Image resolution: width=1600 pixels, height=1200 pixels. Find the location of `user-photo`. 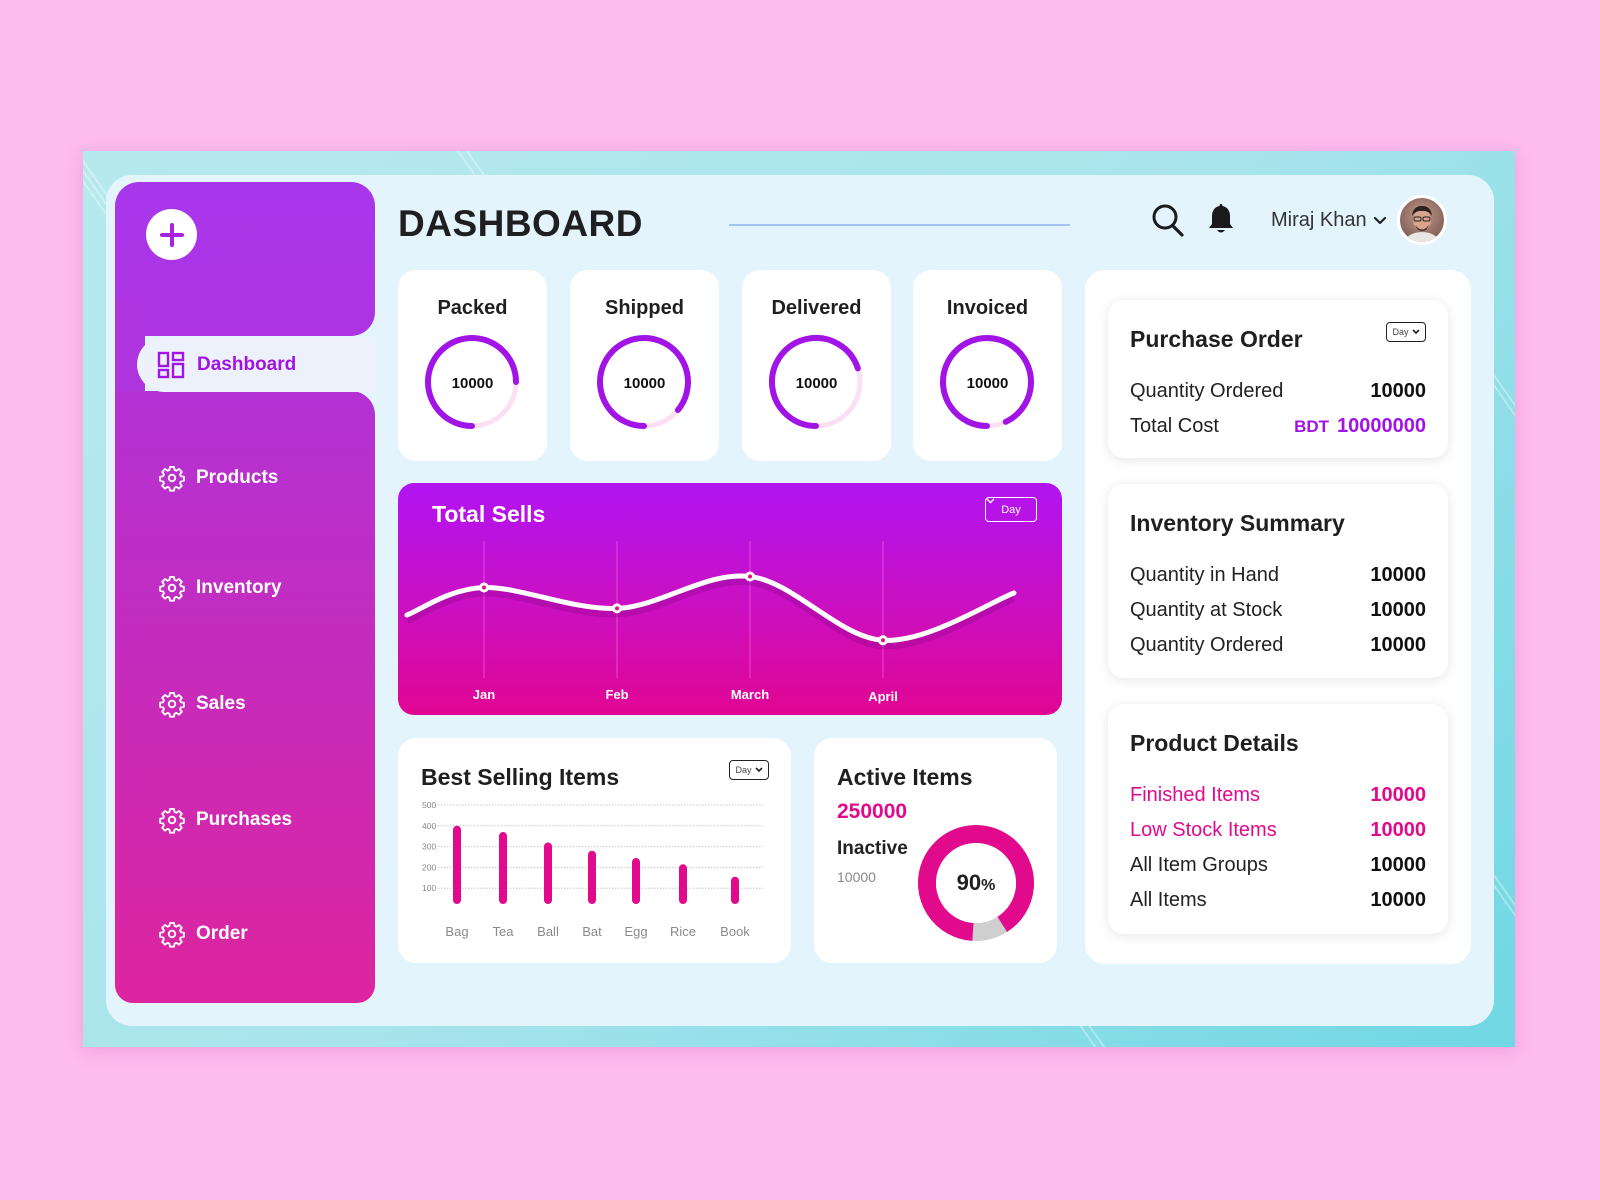

user-photo is located at coordinates (1422, 224).